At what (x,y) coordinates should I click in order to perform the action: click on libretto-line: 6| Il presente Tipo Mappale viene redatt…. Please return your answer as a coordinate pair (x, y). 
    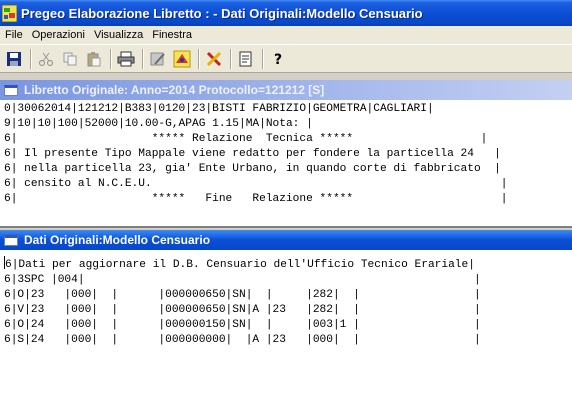
    Looking at the image, I should click on (252, 154).